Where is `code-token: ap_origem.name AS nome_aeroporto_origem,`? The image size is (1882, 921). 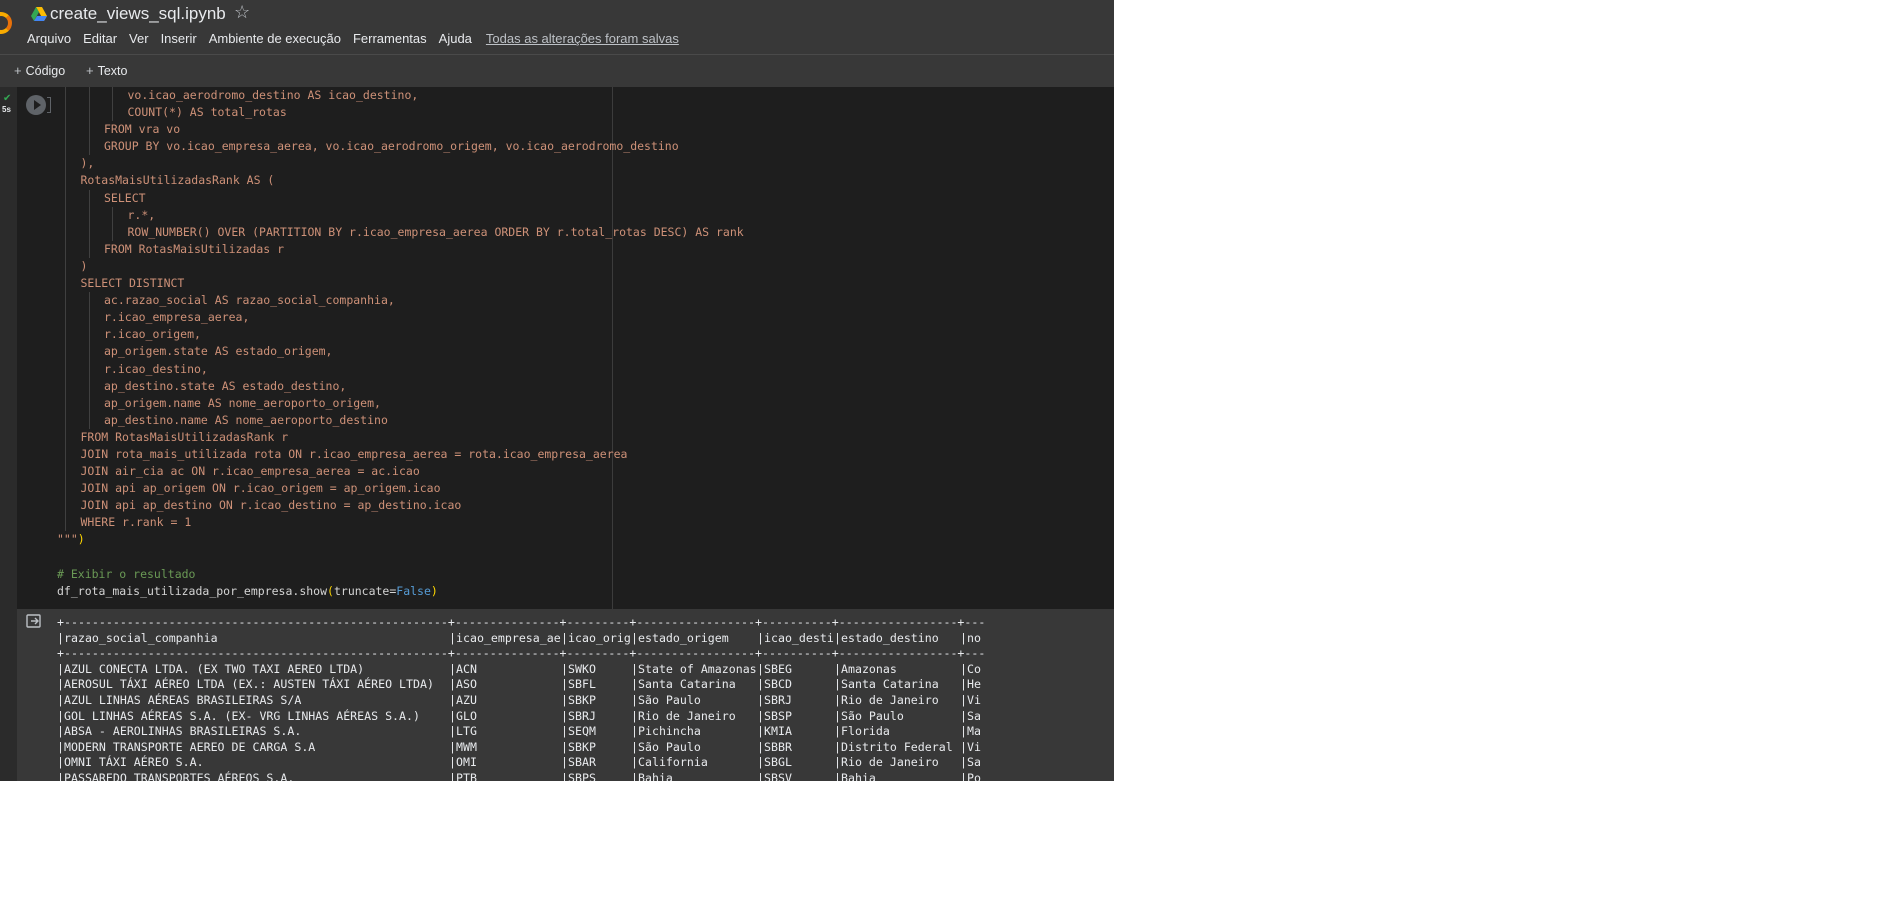 code-token: ap_origem.name AS nome_aeroporto_origem, is located at coordinates (242, 402).